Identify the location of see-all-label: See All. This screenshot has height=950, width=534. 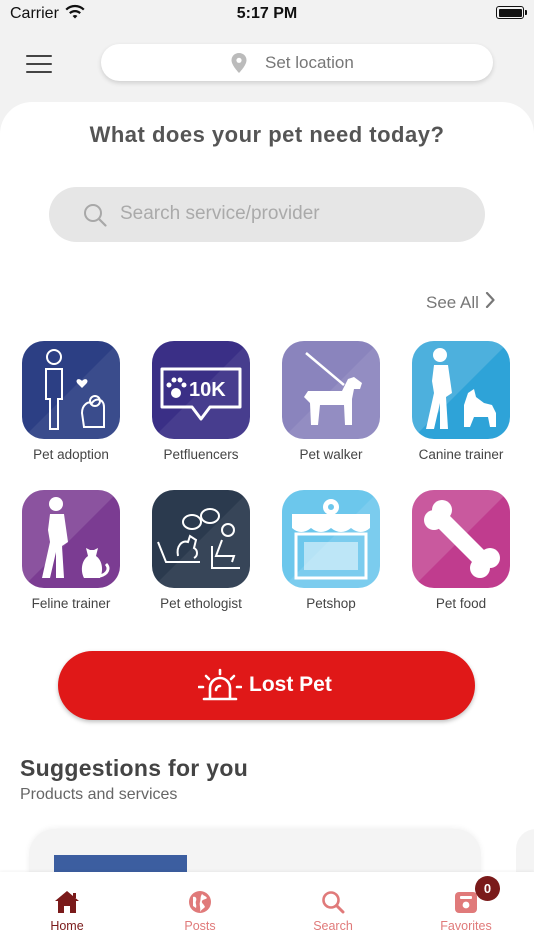
(452, 302).